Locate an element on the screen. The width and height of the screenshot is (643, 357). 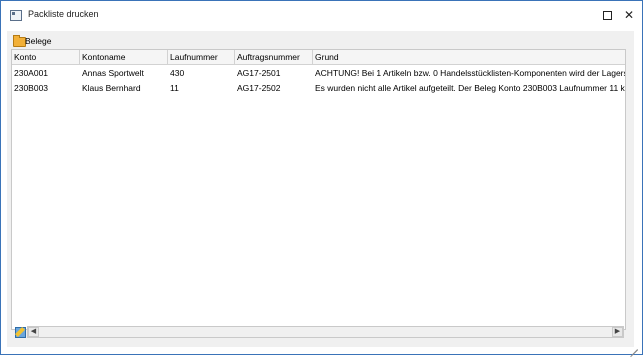
maximize-button is located at coordinates (607, 15).